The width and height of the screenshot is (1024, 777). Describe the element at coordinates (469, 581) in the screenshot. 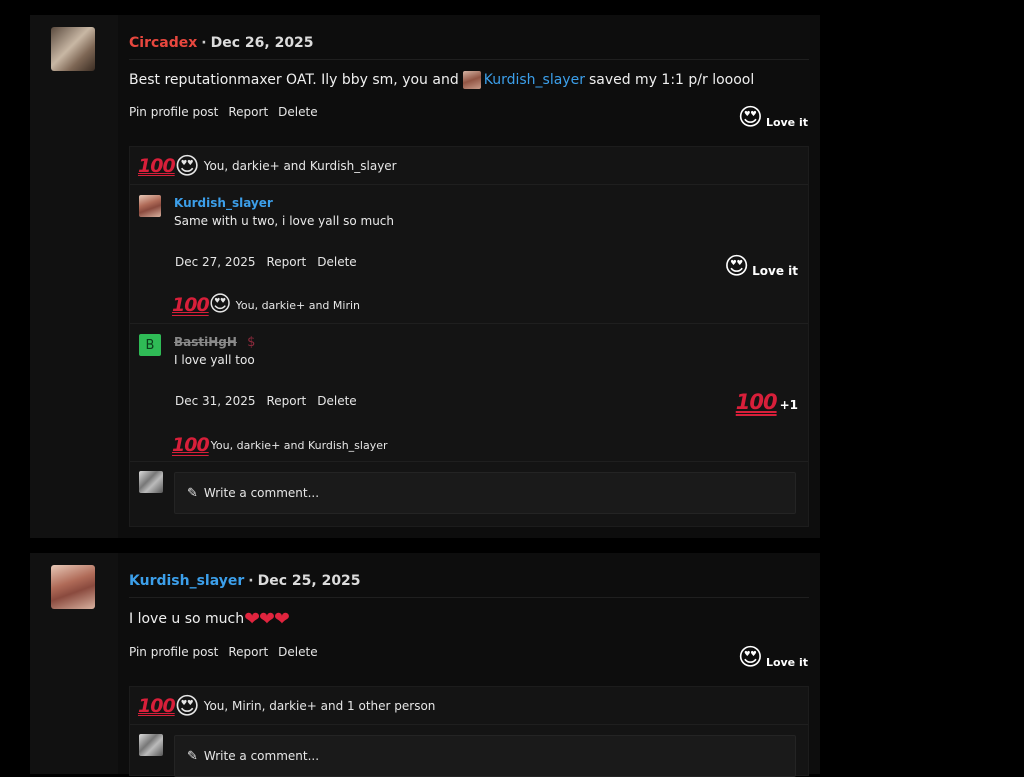

I see `post-header: Kurdish_slayer · Dec 25, 2025` at that location.